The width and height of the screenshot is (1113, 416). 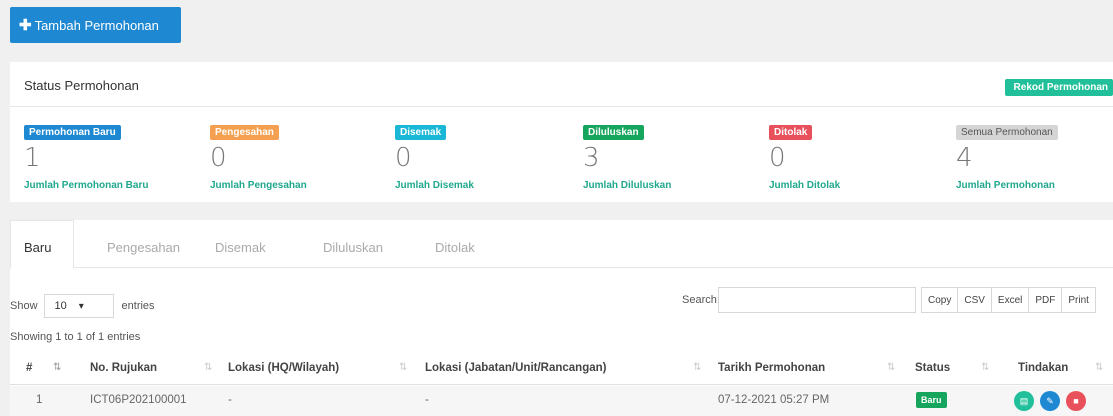 I want to click on tab-ditolak: Ditolak, so click(x=455, y=247).